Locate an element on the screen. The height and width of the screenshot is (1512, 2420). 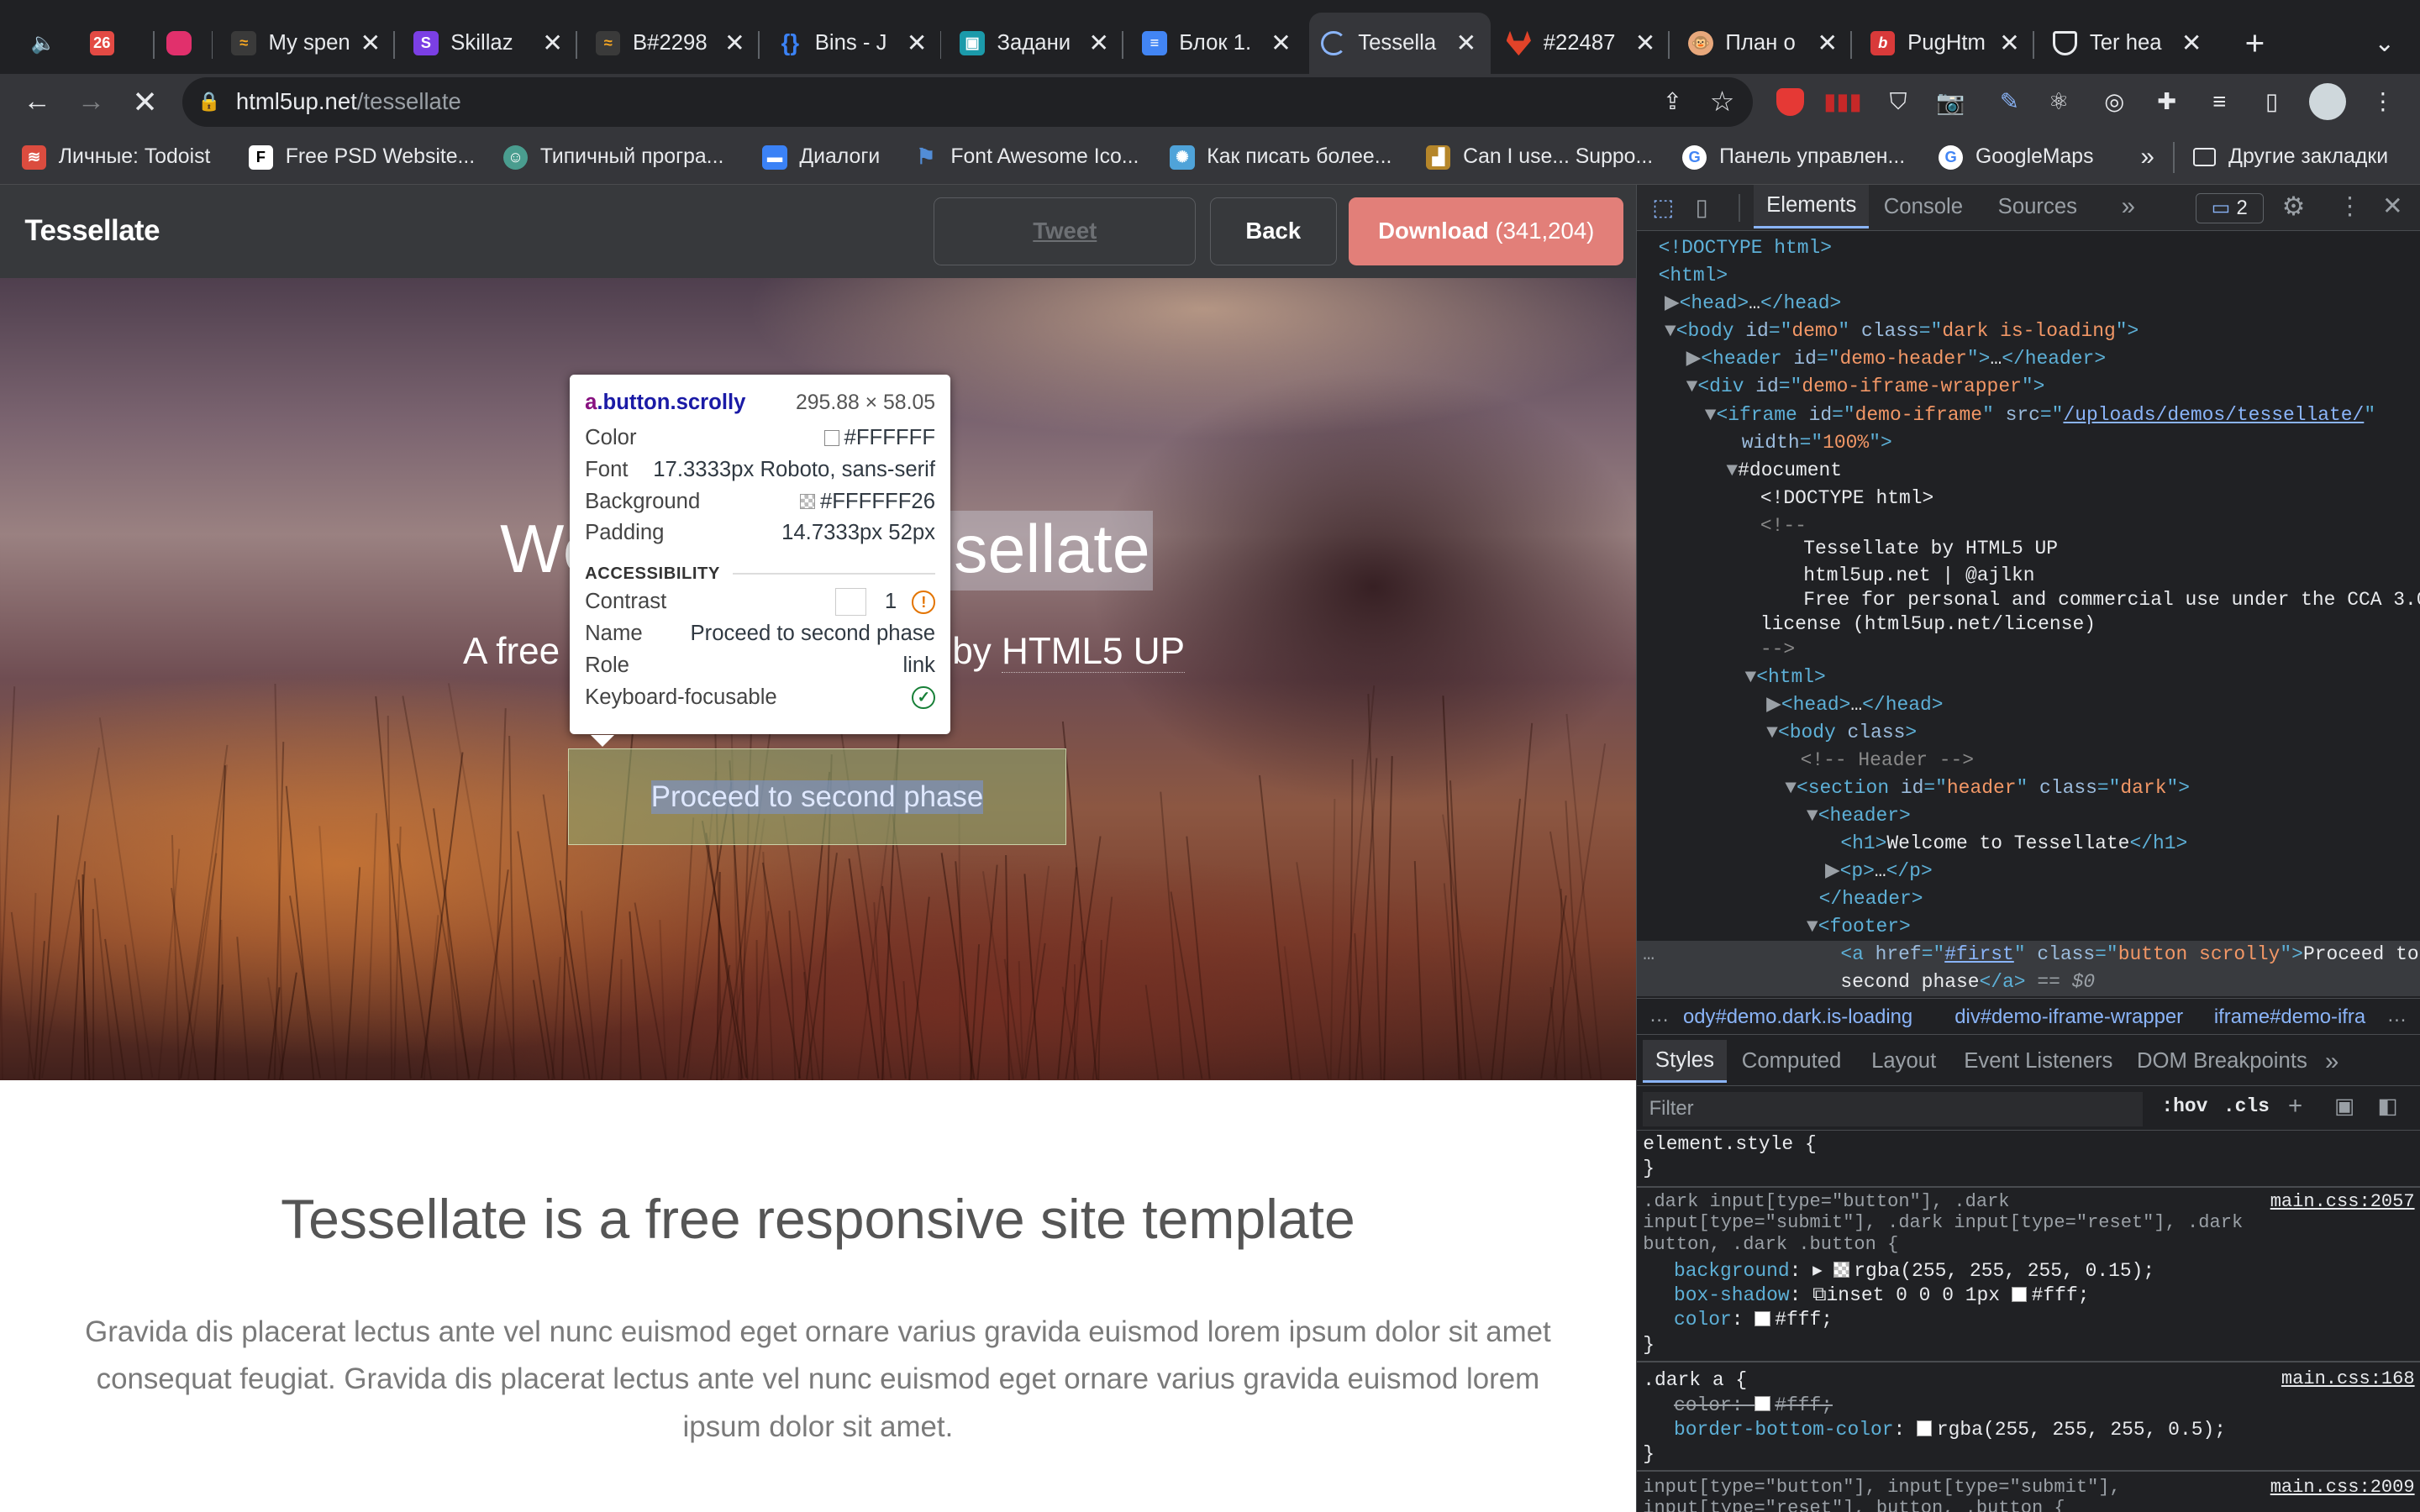
bookmark-star-icon: ☆ is located at coordinates (1723, 101).